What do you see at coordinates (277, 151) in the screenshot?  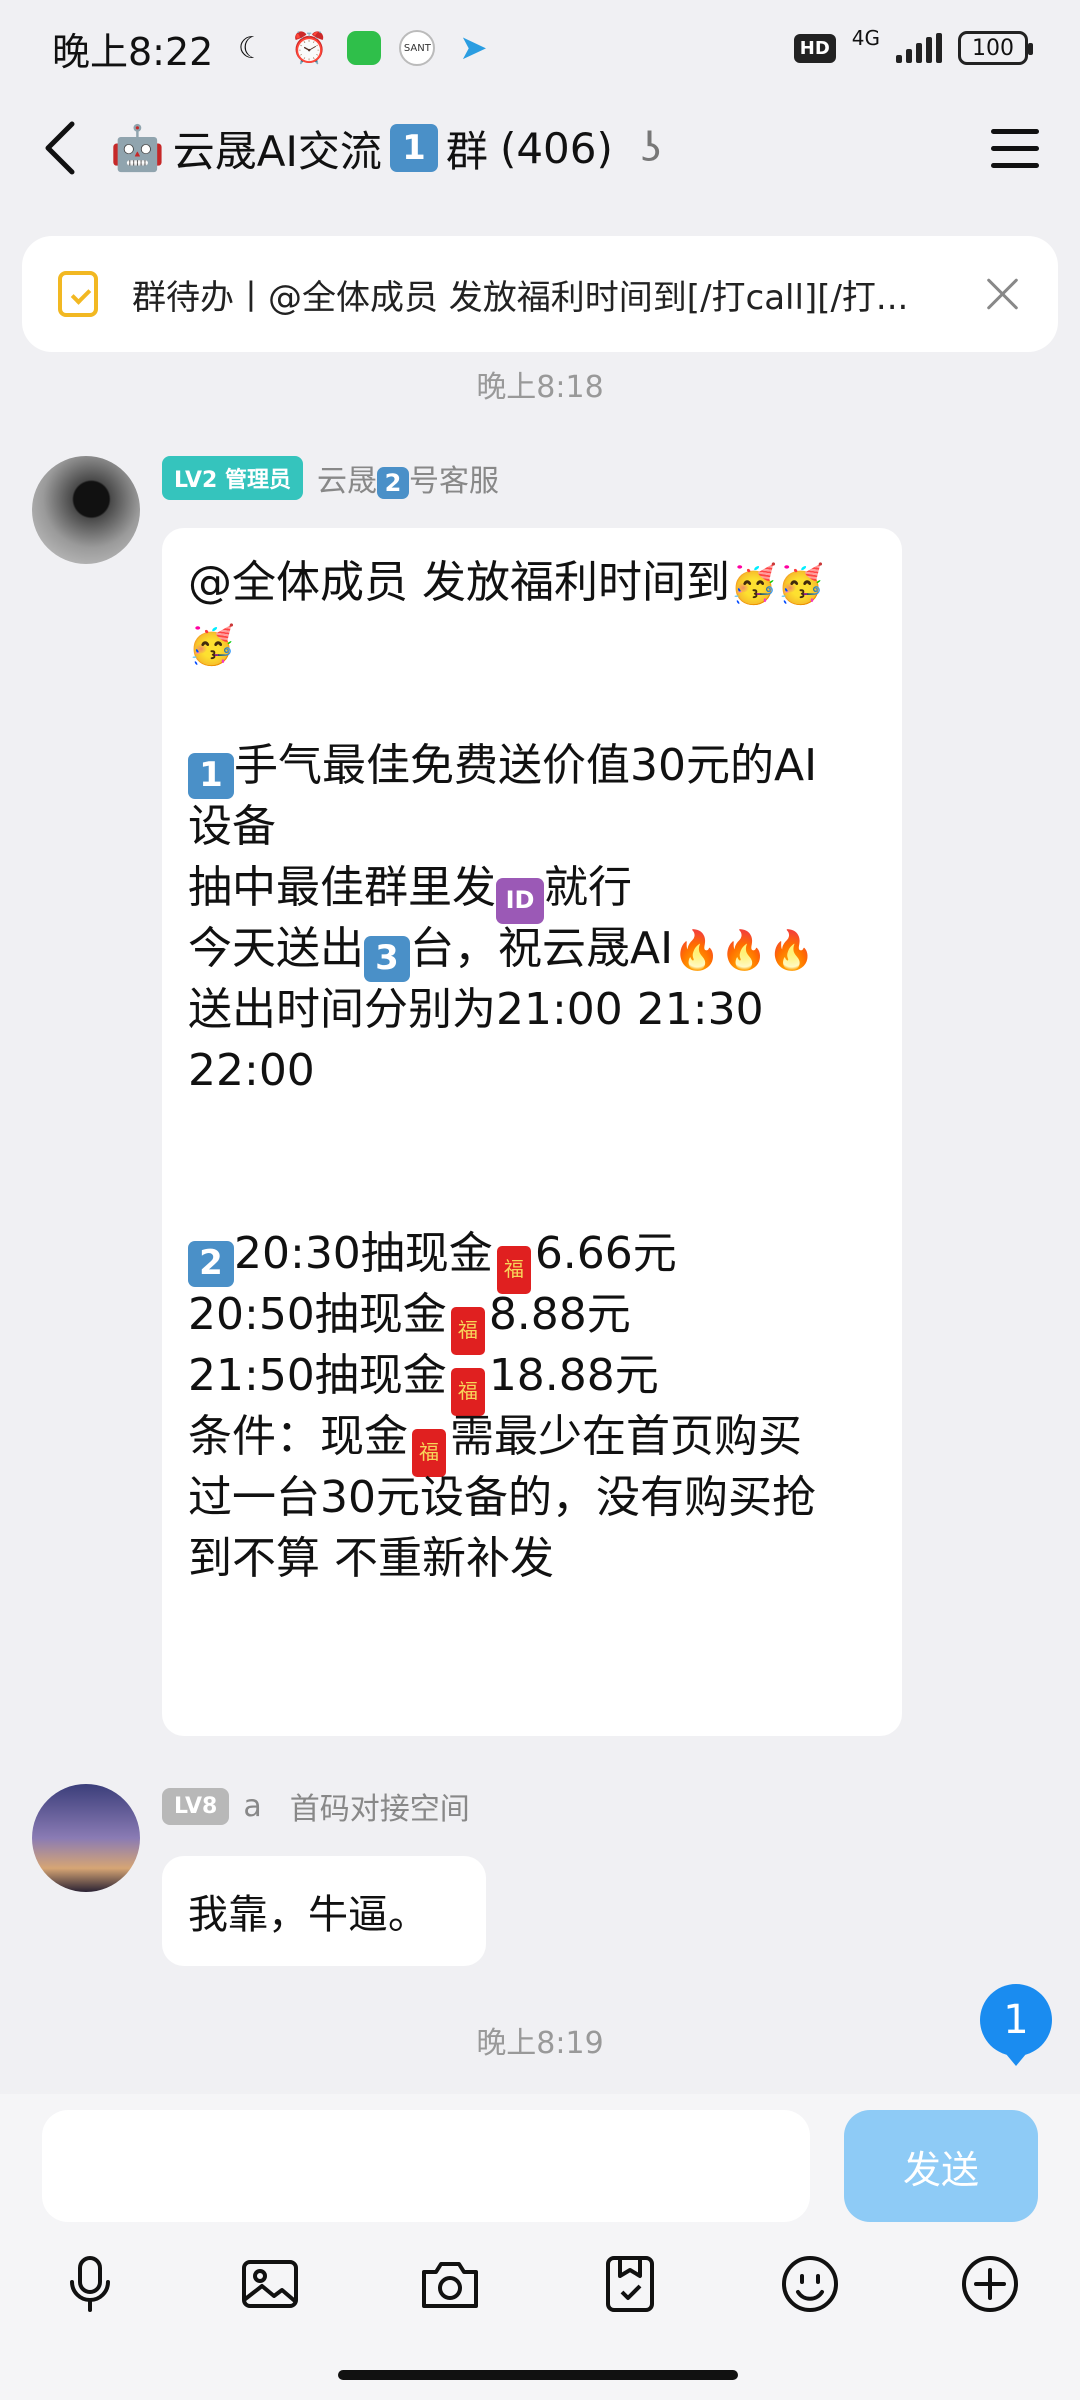 I see `group-name-prefix: 云晟AI交流` at bounding box center [277, 151].